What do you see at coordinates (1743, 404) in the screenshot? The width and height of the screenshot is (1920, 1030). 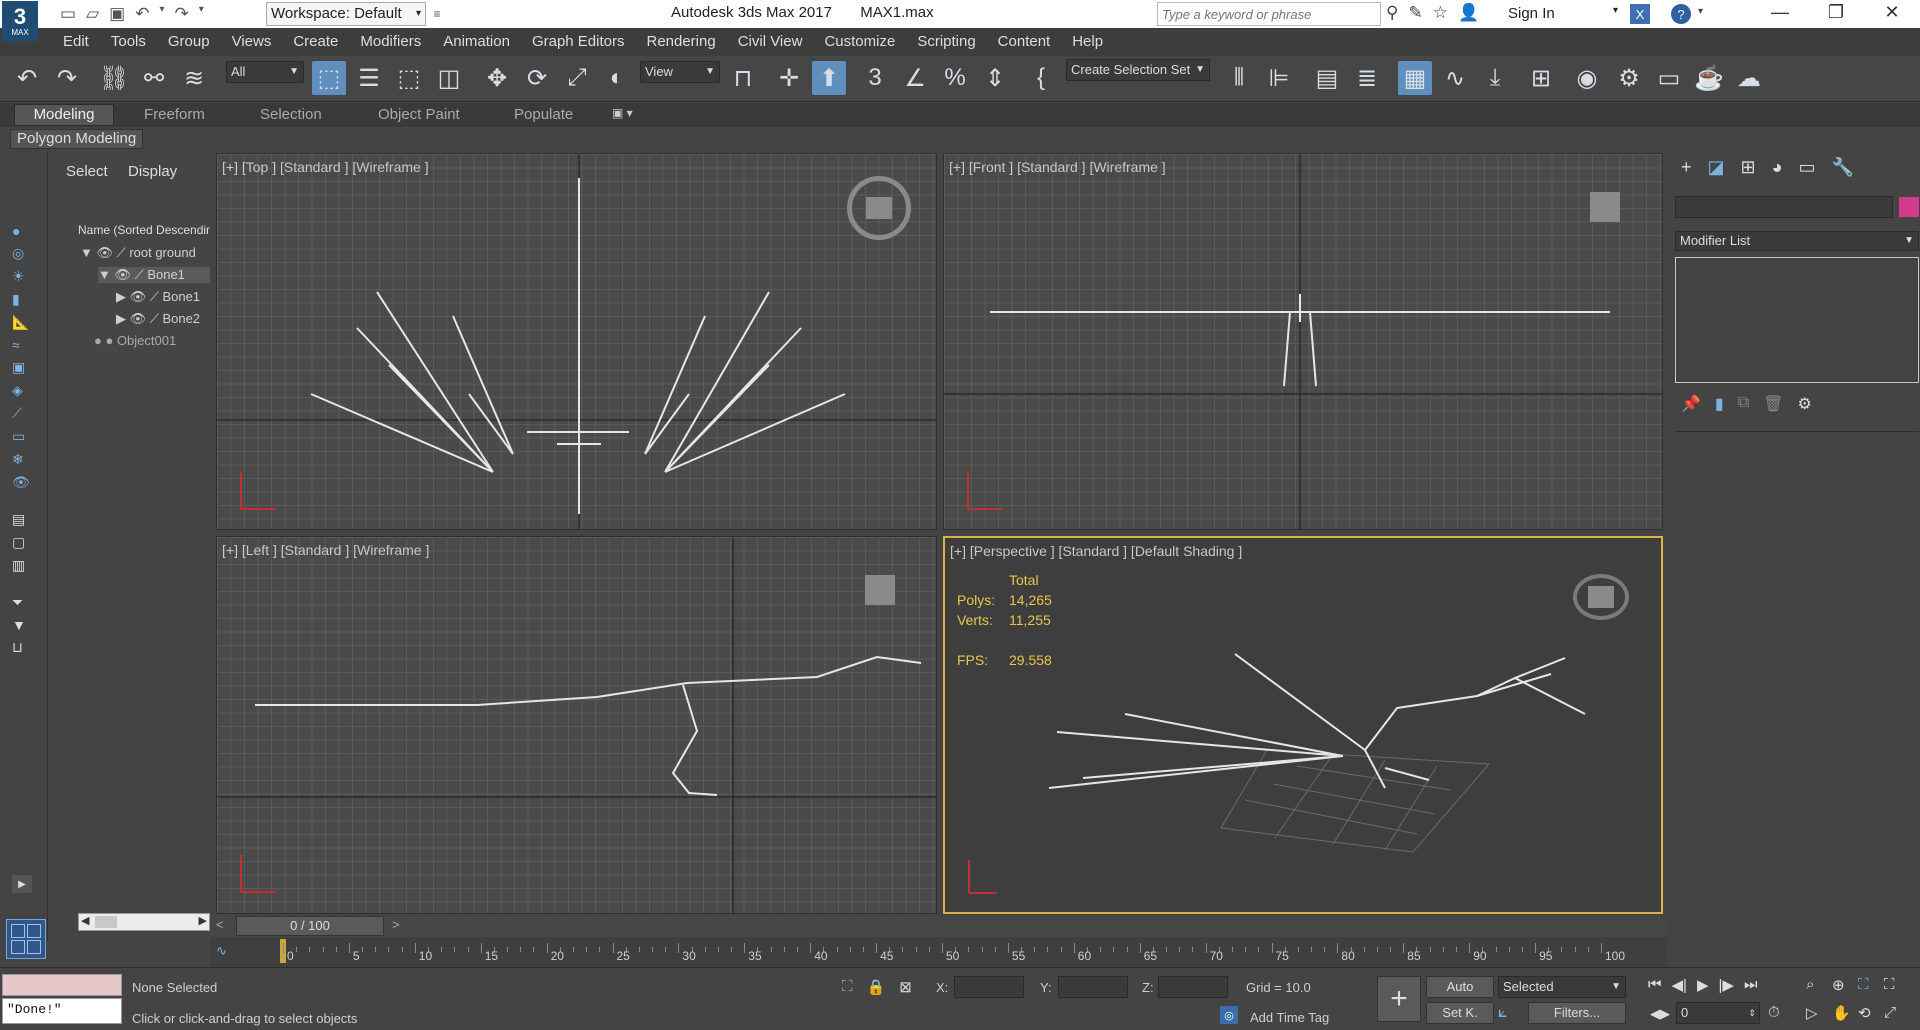 I see `make-unique-icon: ⧉` at bounding box center [1743, 404].